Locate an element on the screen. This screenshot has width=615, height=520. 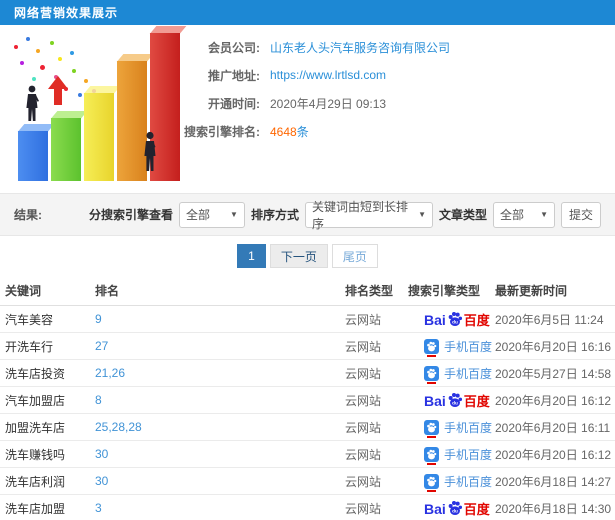
rank-count-number: 4648 is located at coordinates (283, 131).